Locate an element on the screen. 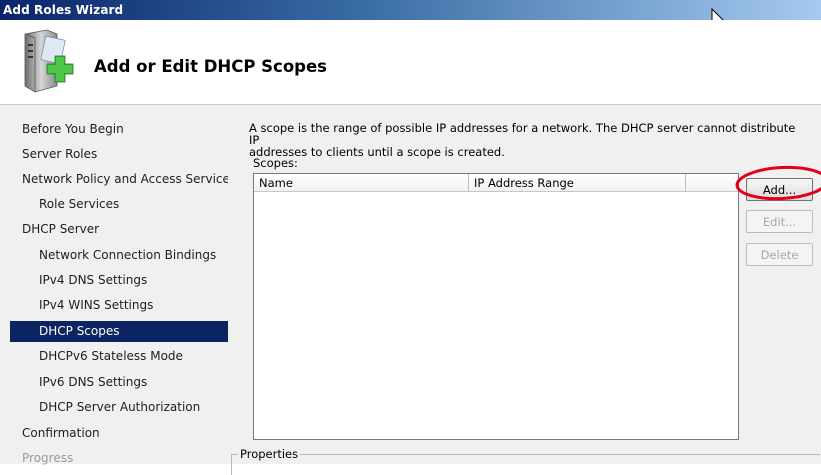 The image size is (821, 475). delete-button: Delete is located at coordinates (779, 254).